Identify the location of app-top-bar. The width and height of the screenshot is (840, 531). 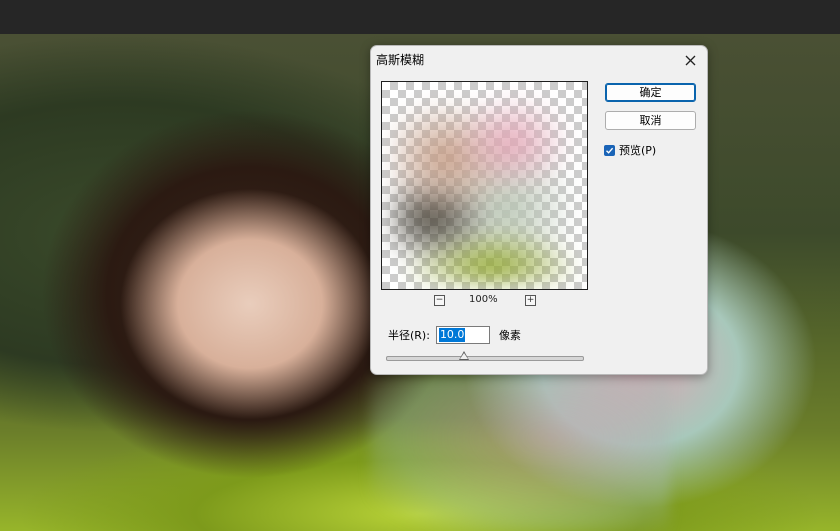
(420, 17).